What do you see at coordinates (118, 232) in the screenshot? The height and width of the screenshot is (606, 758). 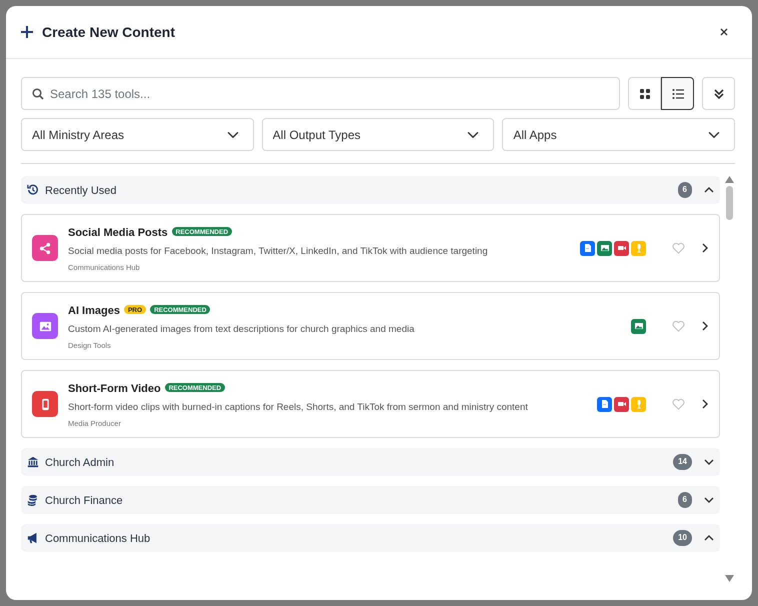 I see `tool-name: Social Media Posts` at bounding box center [118, 232].